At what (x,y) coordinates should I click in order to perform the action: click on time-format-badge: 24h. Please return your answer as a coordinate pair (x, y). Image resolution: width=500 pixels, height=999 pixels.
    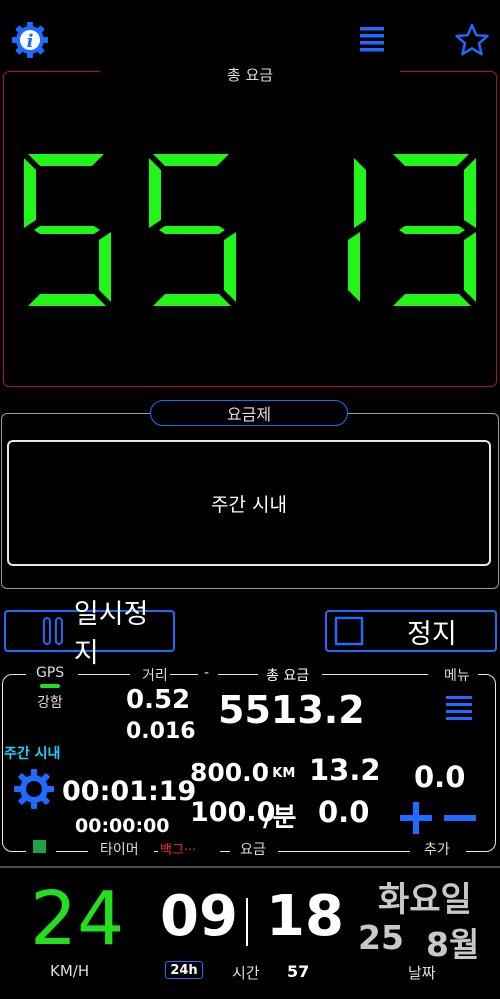
    Looking at the image, I should click on (184, 970).